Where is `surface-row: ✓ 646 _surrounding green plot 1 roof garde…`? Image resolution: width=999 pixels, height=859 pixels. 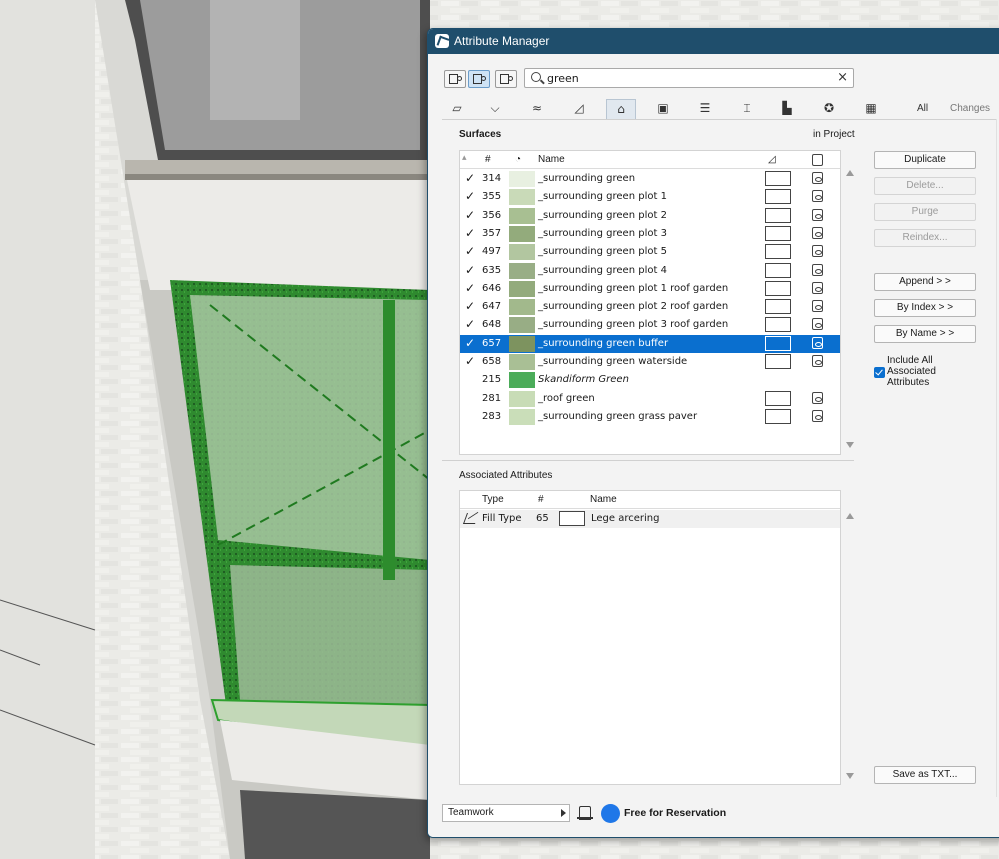 surface-row: ✓ 646 _surrounding green plot 1 roof garde… is located at coordinates (650, 289).